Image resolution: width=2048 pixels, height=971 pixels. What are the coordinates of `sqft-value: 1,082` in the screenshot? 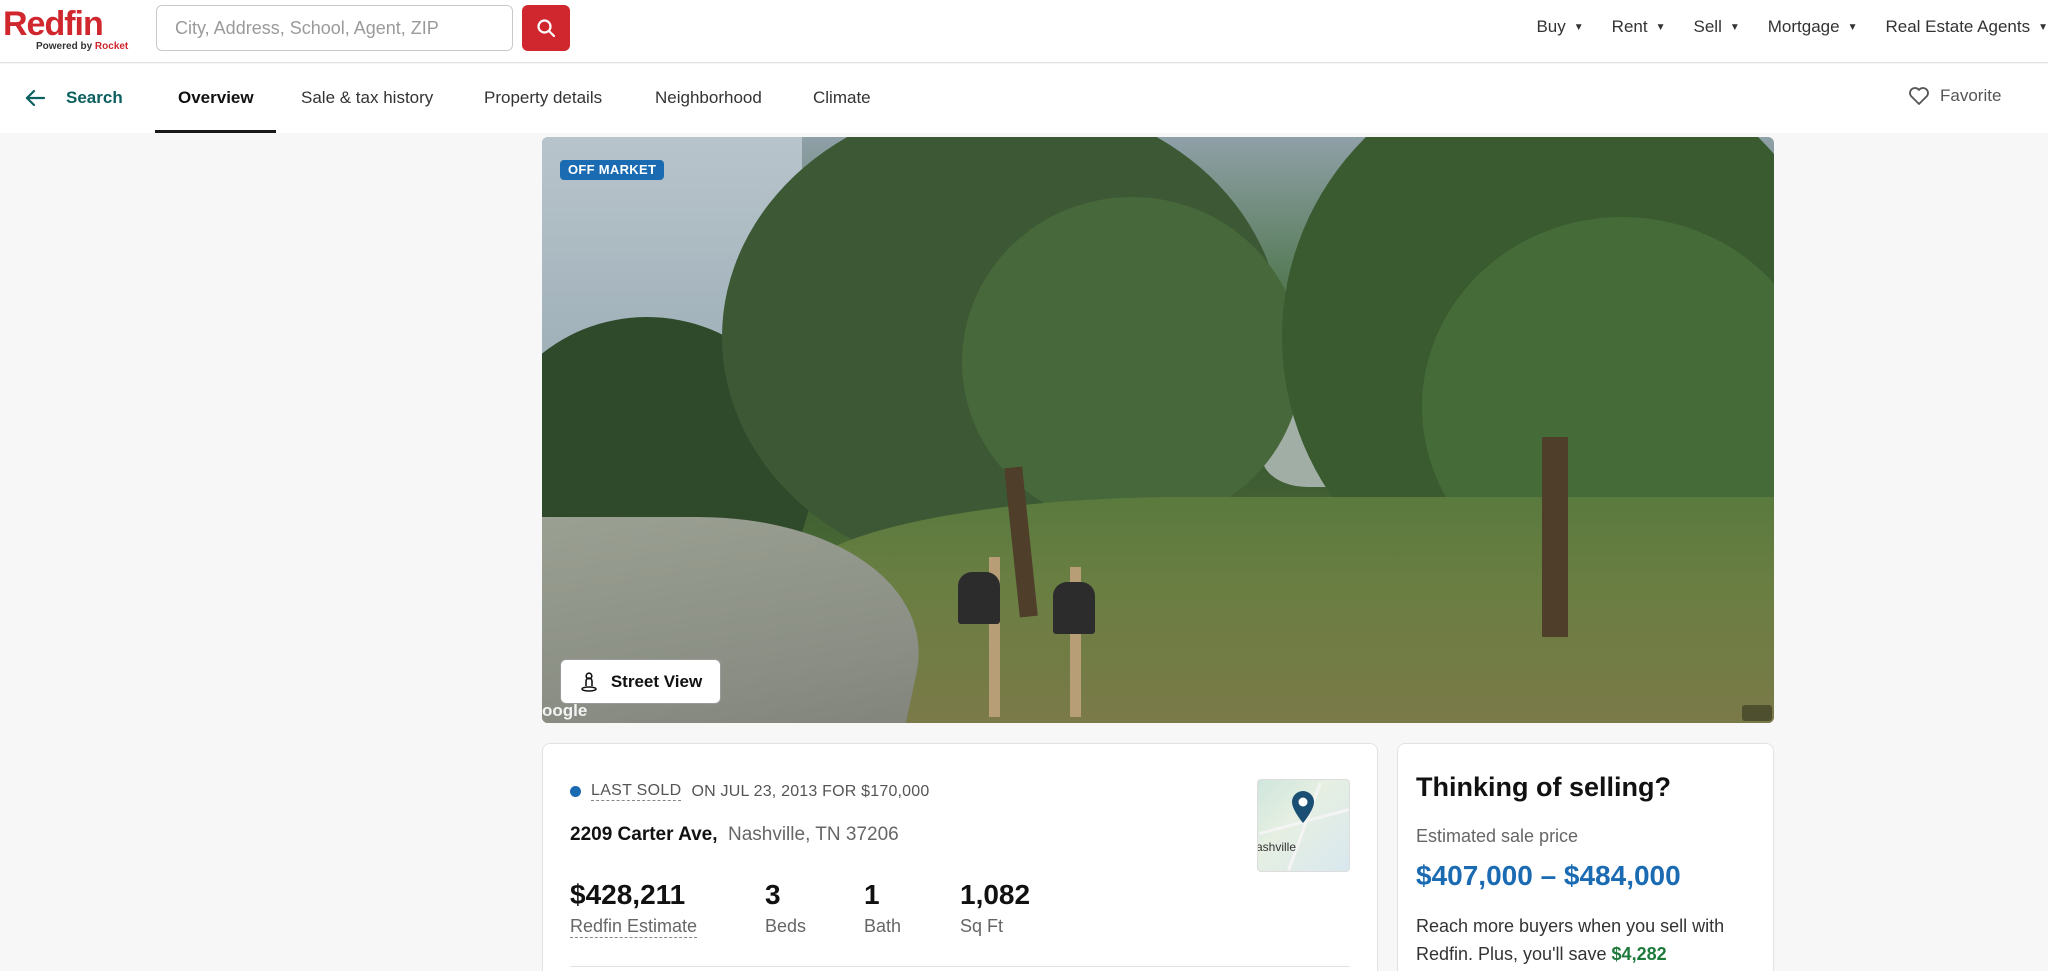 It's located at (995, 894).